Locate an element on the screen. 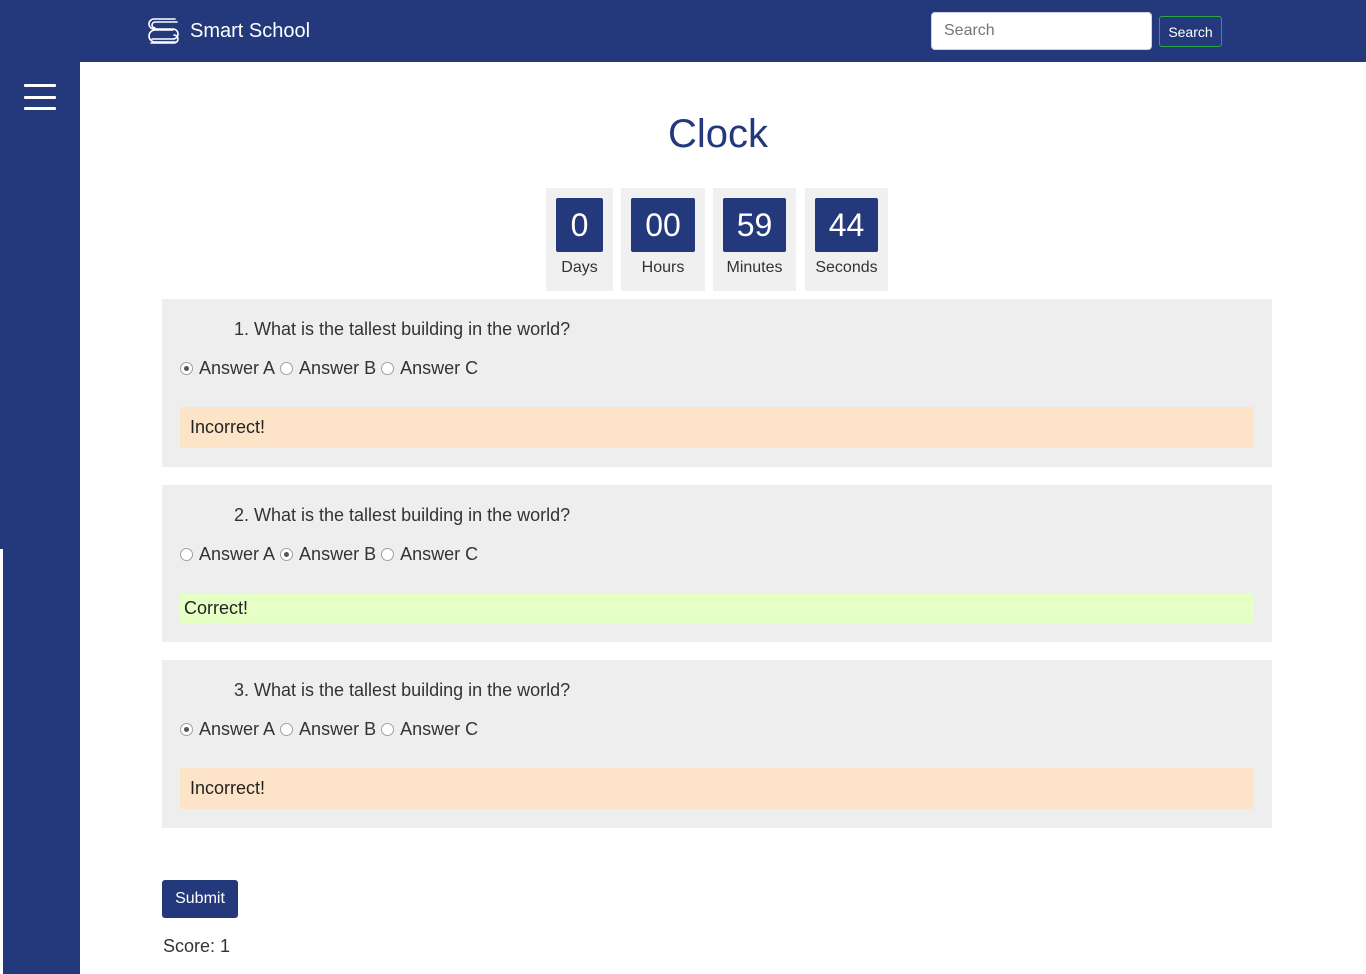 This screenshot has height=974, width=1366. smart-school-logo-icon is located at coordinates (163, 31).